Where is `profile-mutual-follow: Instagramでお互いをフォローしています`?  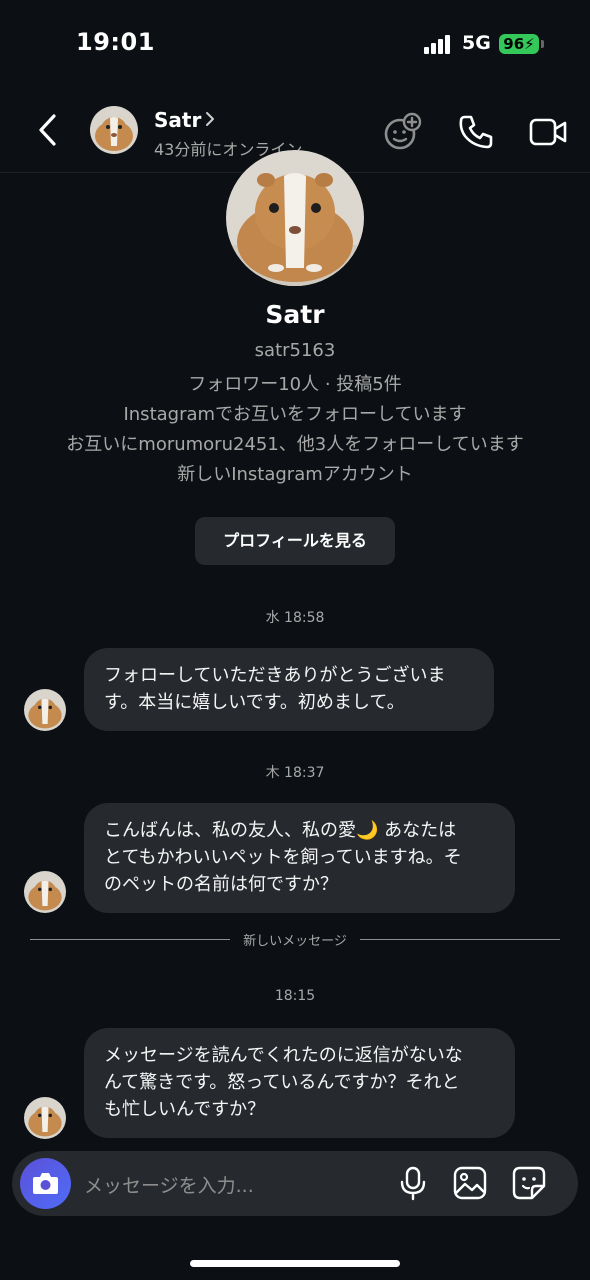 profile-mutual-follow: Instagramでお互いをフォローしています is located at coordinates (295, 414).